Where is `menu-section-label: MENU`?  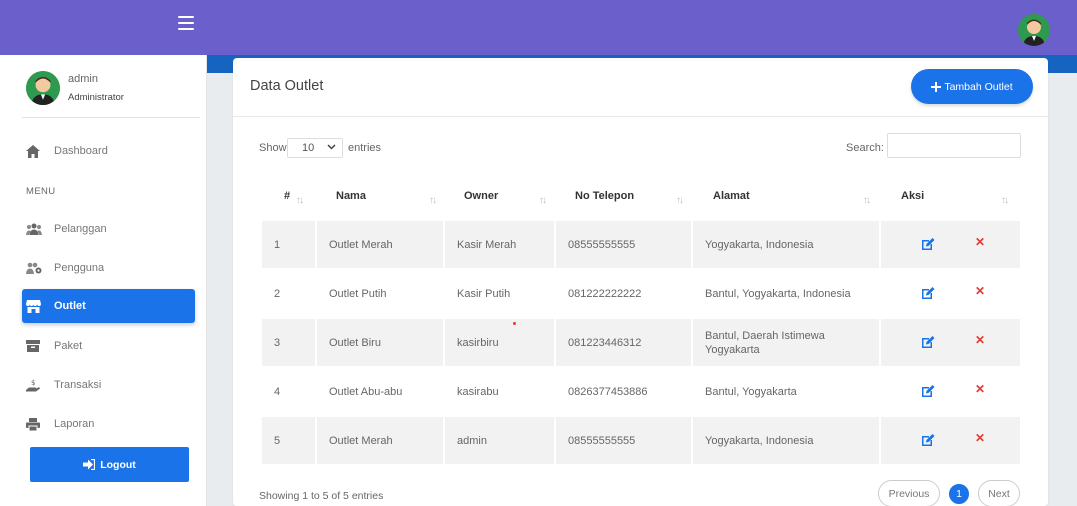
menu-section-label: MENU is located at coordinates (41, 191).